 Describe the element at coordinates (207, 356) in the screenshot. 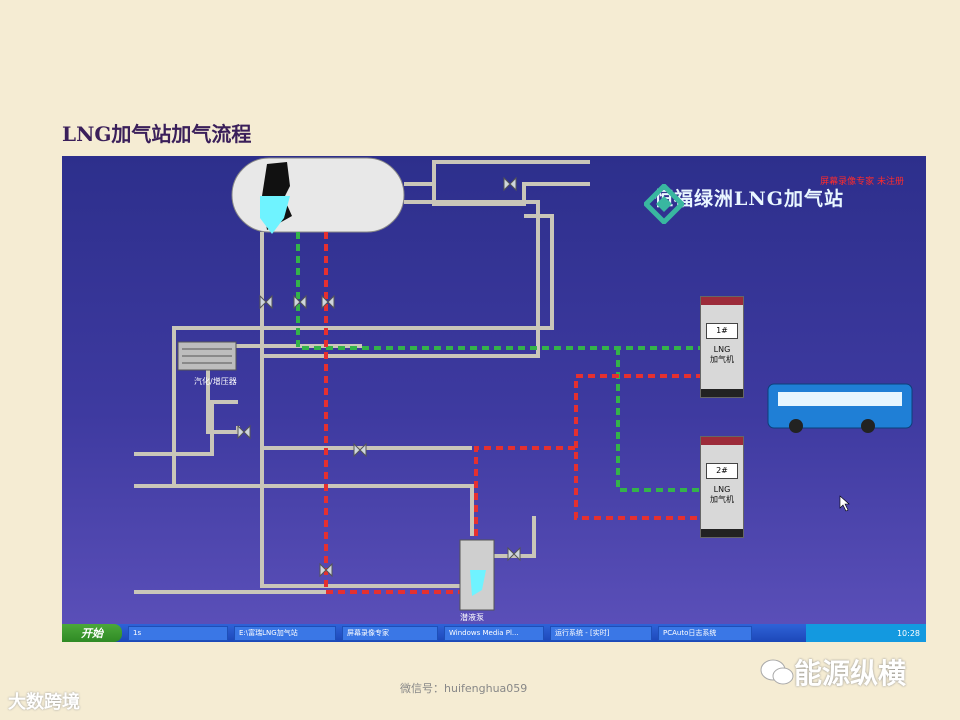

I see `vaporizer` at that location.